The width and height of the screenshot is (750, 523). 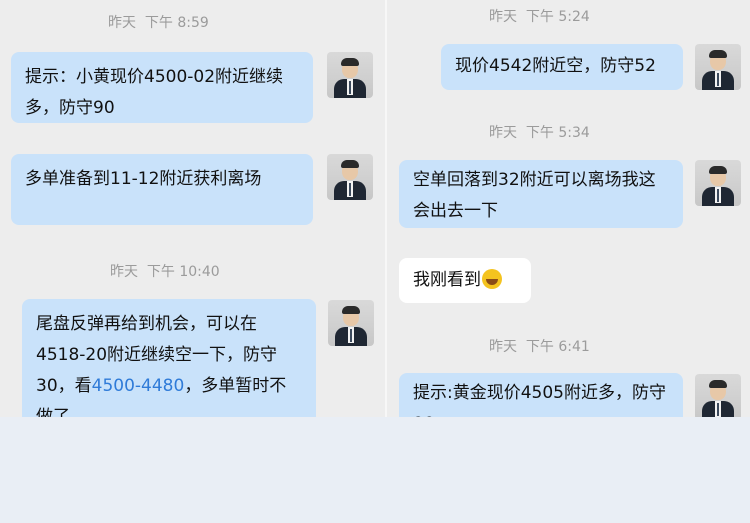 I want to click on message-bubble: 我刚看到, so click(x=465, y=280).